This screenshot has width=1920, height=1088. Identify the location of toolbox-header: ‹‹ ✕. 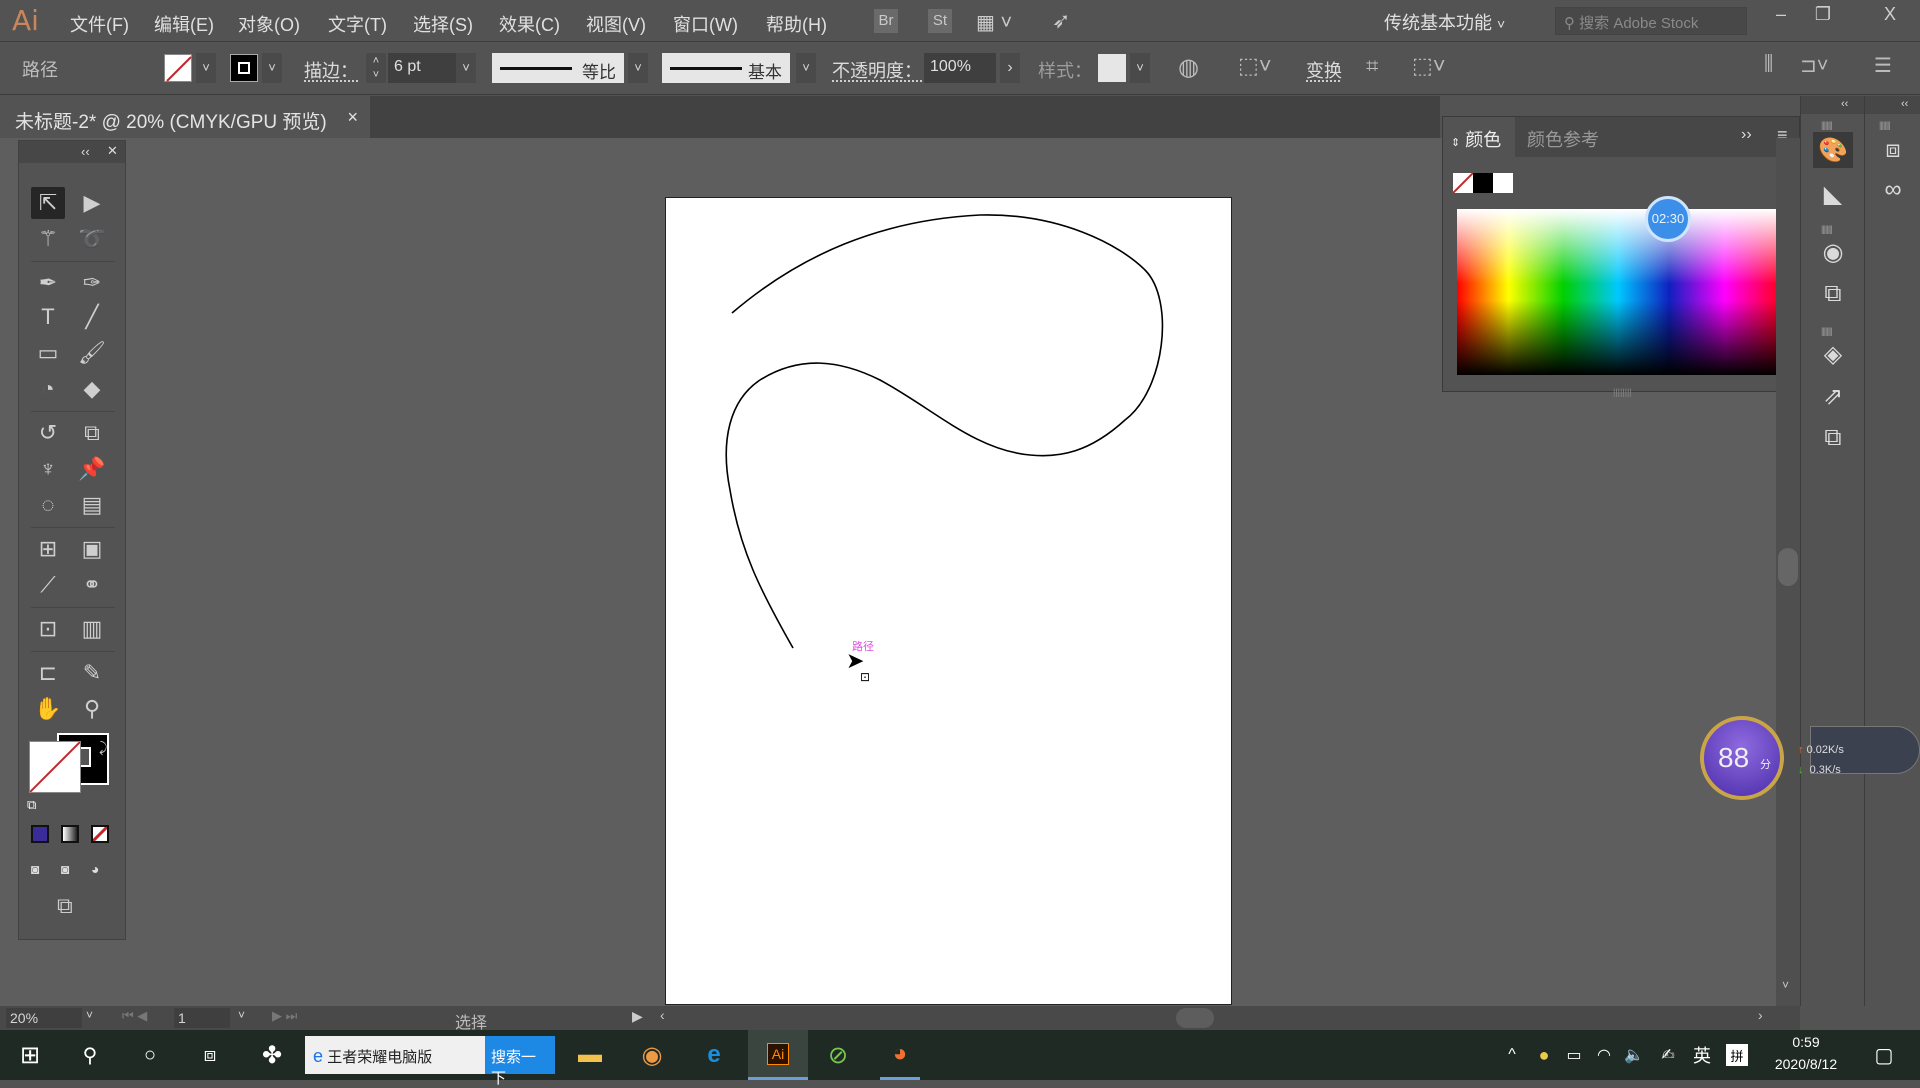
(72, 152).